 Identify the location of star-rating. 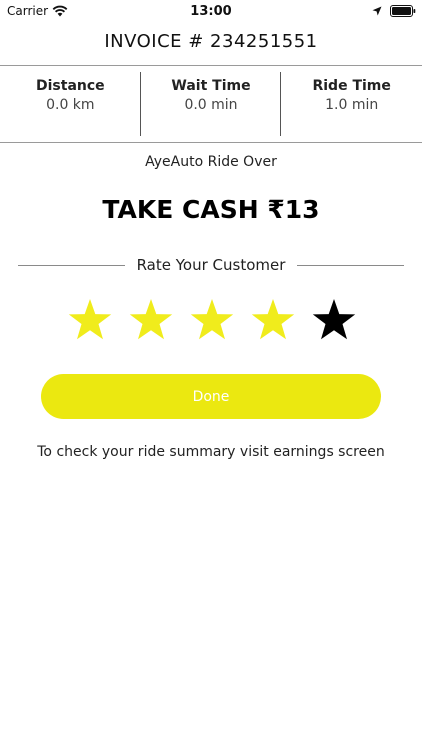
(212, 321).